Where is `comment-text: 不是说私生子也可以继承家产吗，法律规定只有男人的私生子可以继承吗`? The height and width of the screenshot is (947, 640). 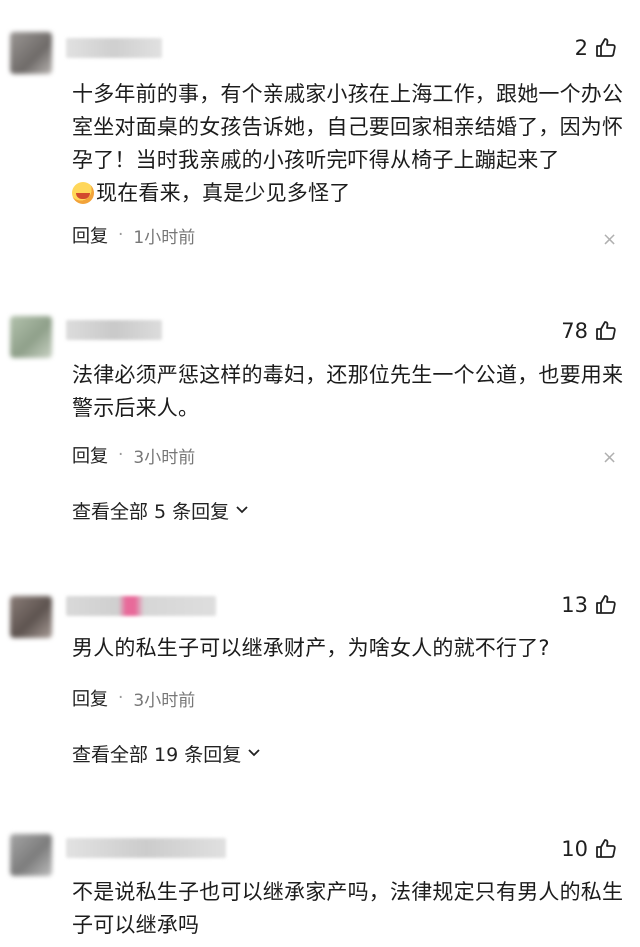
comment-text: 不是说私生子也可以继承家产吗，法律规定只有男人的私生子可以继承吗 is located at coordinates (348, 908).